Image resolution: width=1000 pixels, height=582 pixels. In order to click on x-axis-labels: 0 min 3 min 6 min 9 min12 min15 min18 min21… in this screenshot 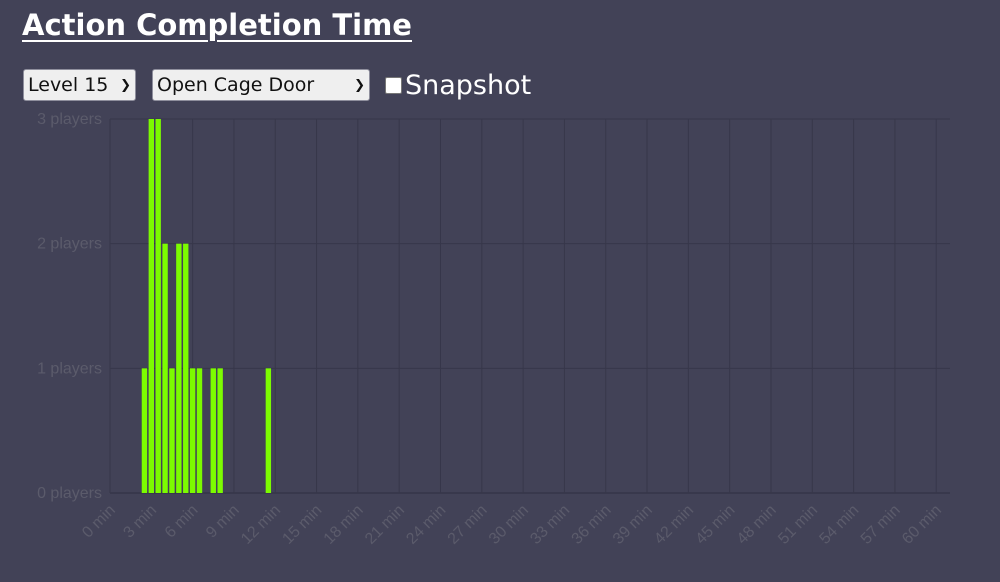, I will do `click(512, 525)`.